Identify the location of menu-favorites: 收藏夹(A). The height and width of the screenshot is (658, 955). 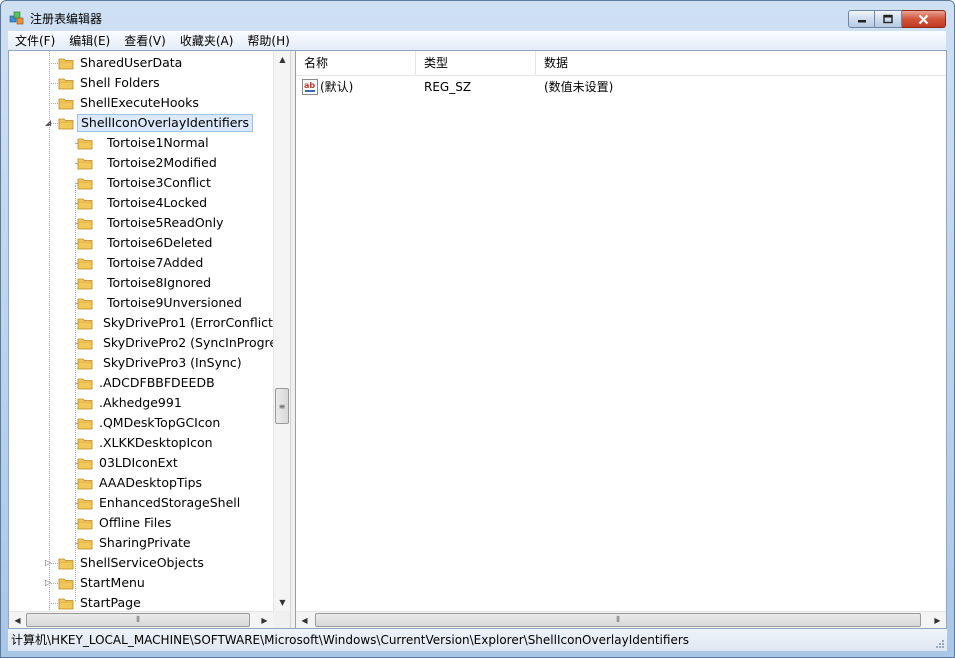
(207, 40).